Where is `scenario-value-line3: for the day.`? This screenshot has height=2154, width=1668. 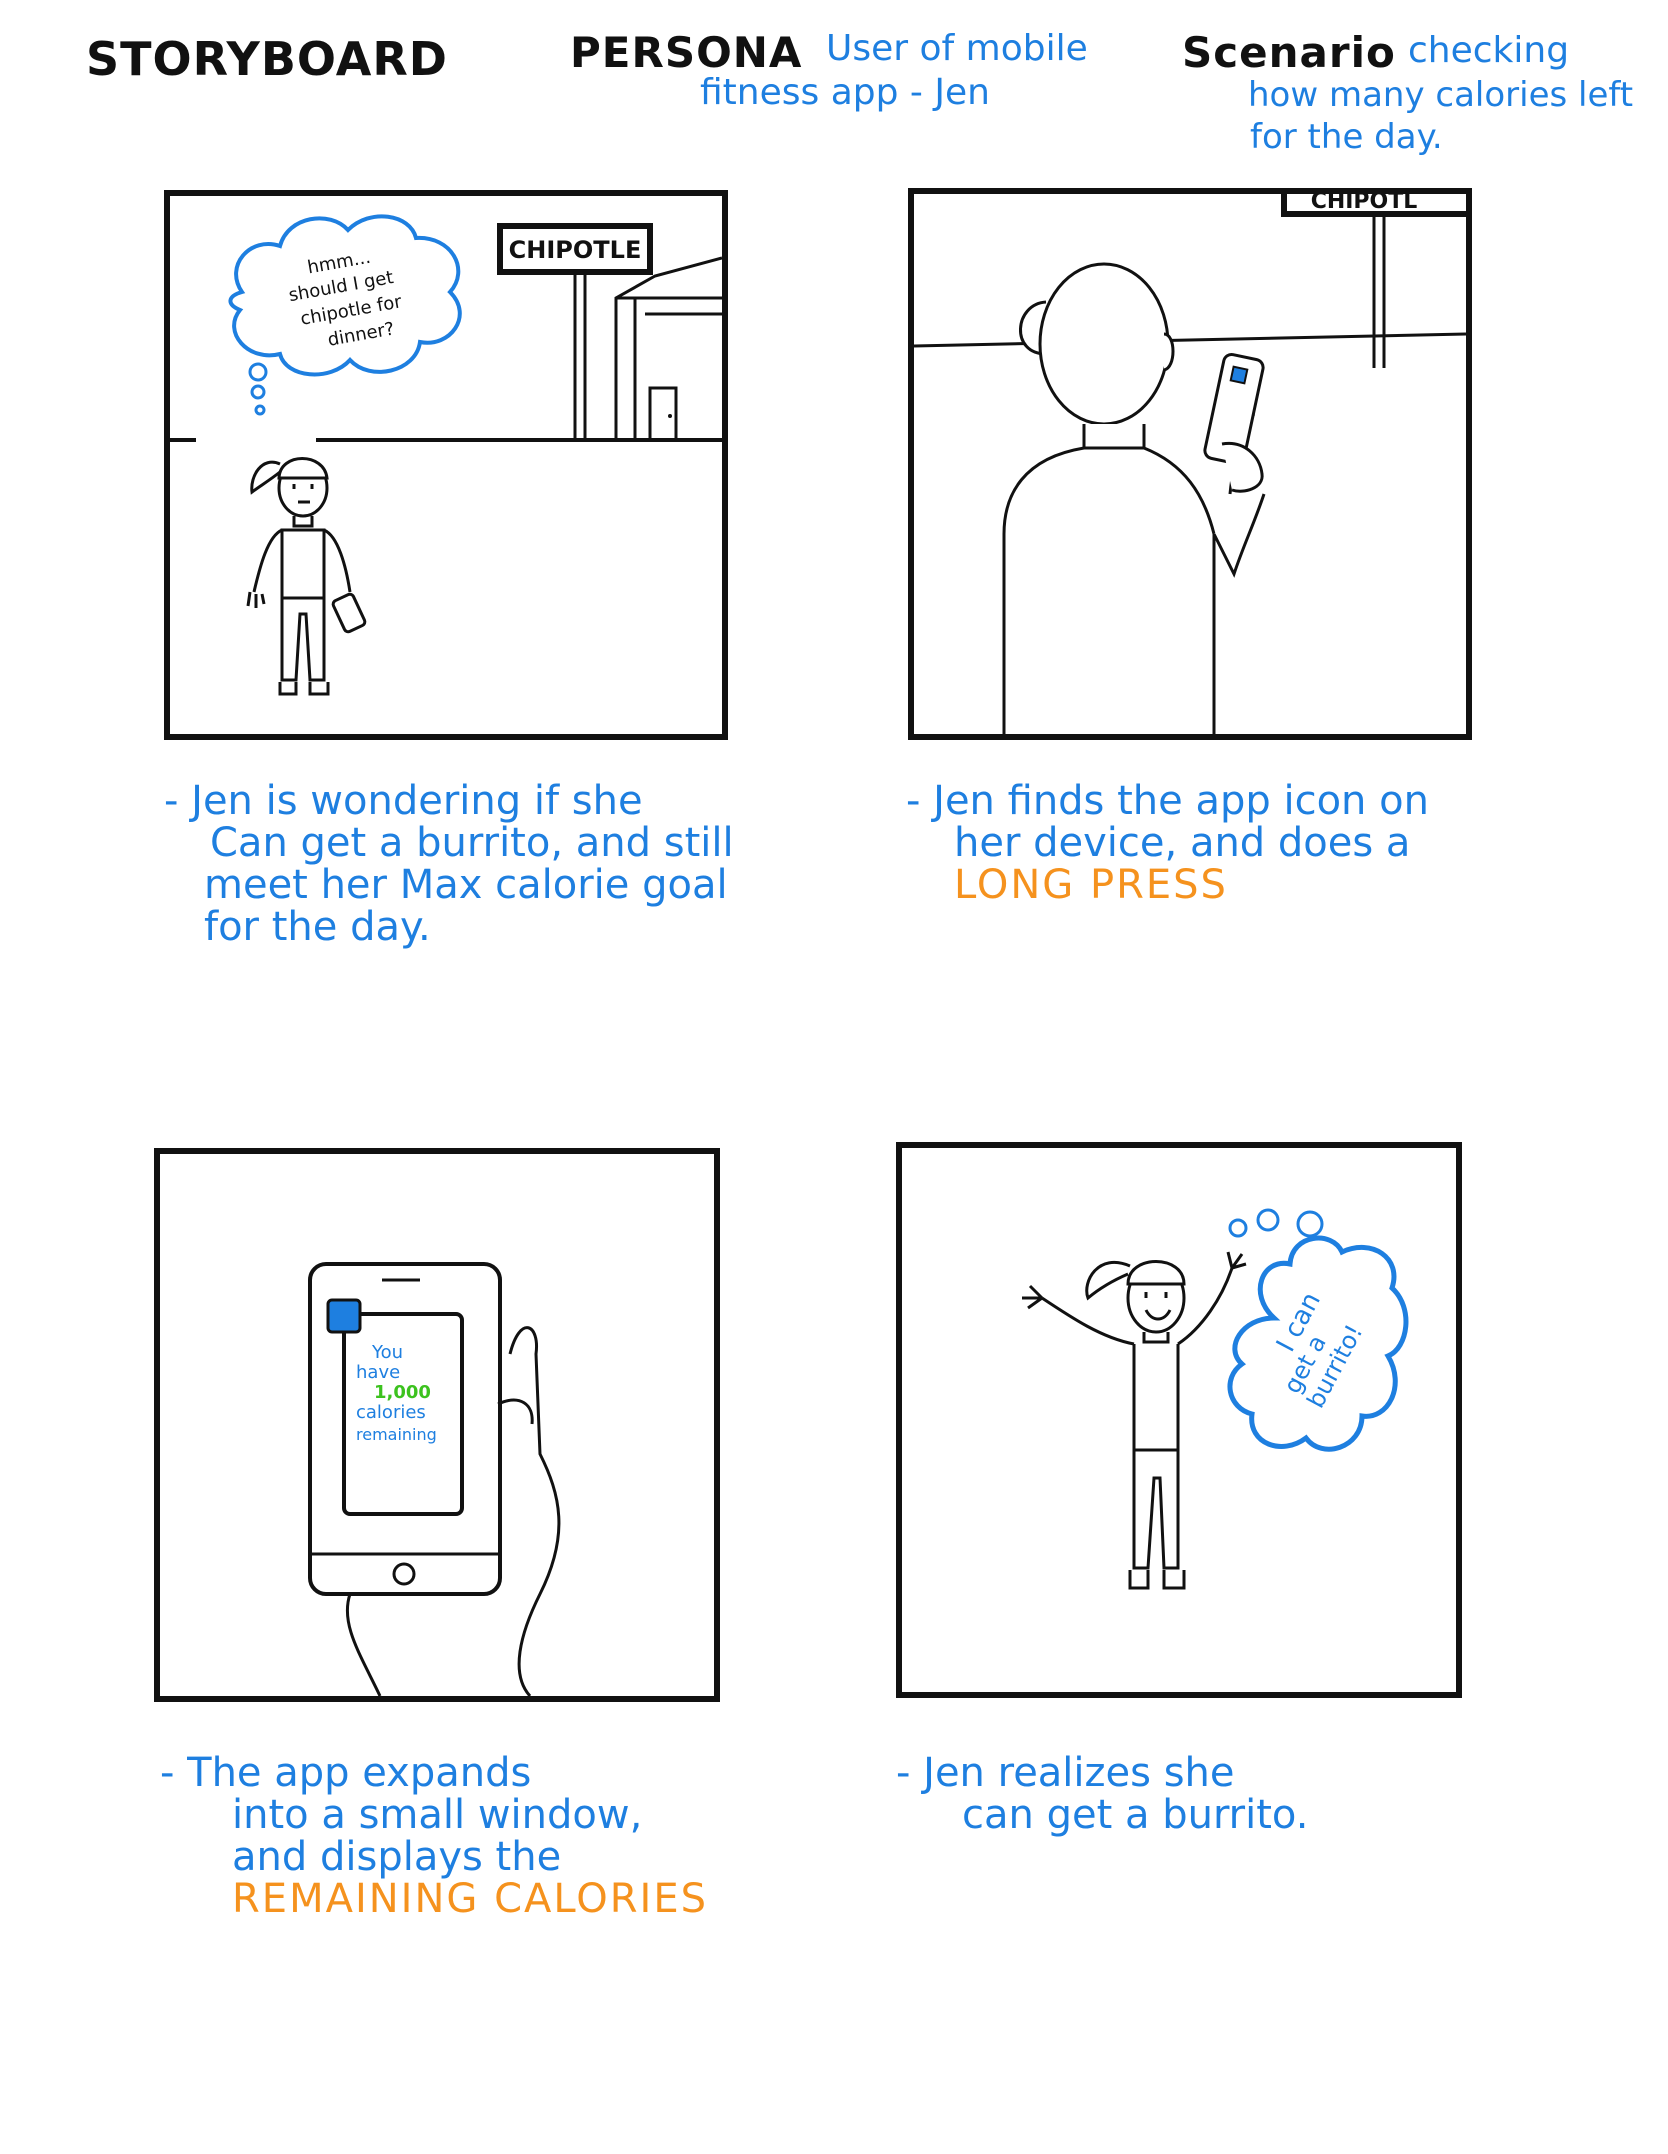
scenario-value-line3: for the day. is located at coordinates (1346, 137).